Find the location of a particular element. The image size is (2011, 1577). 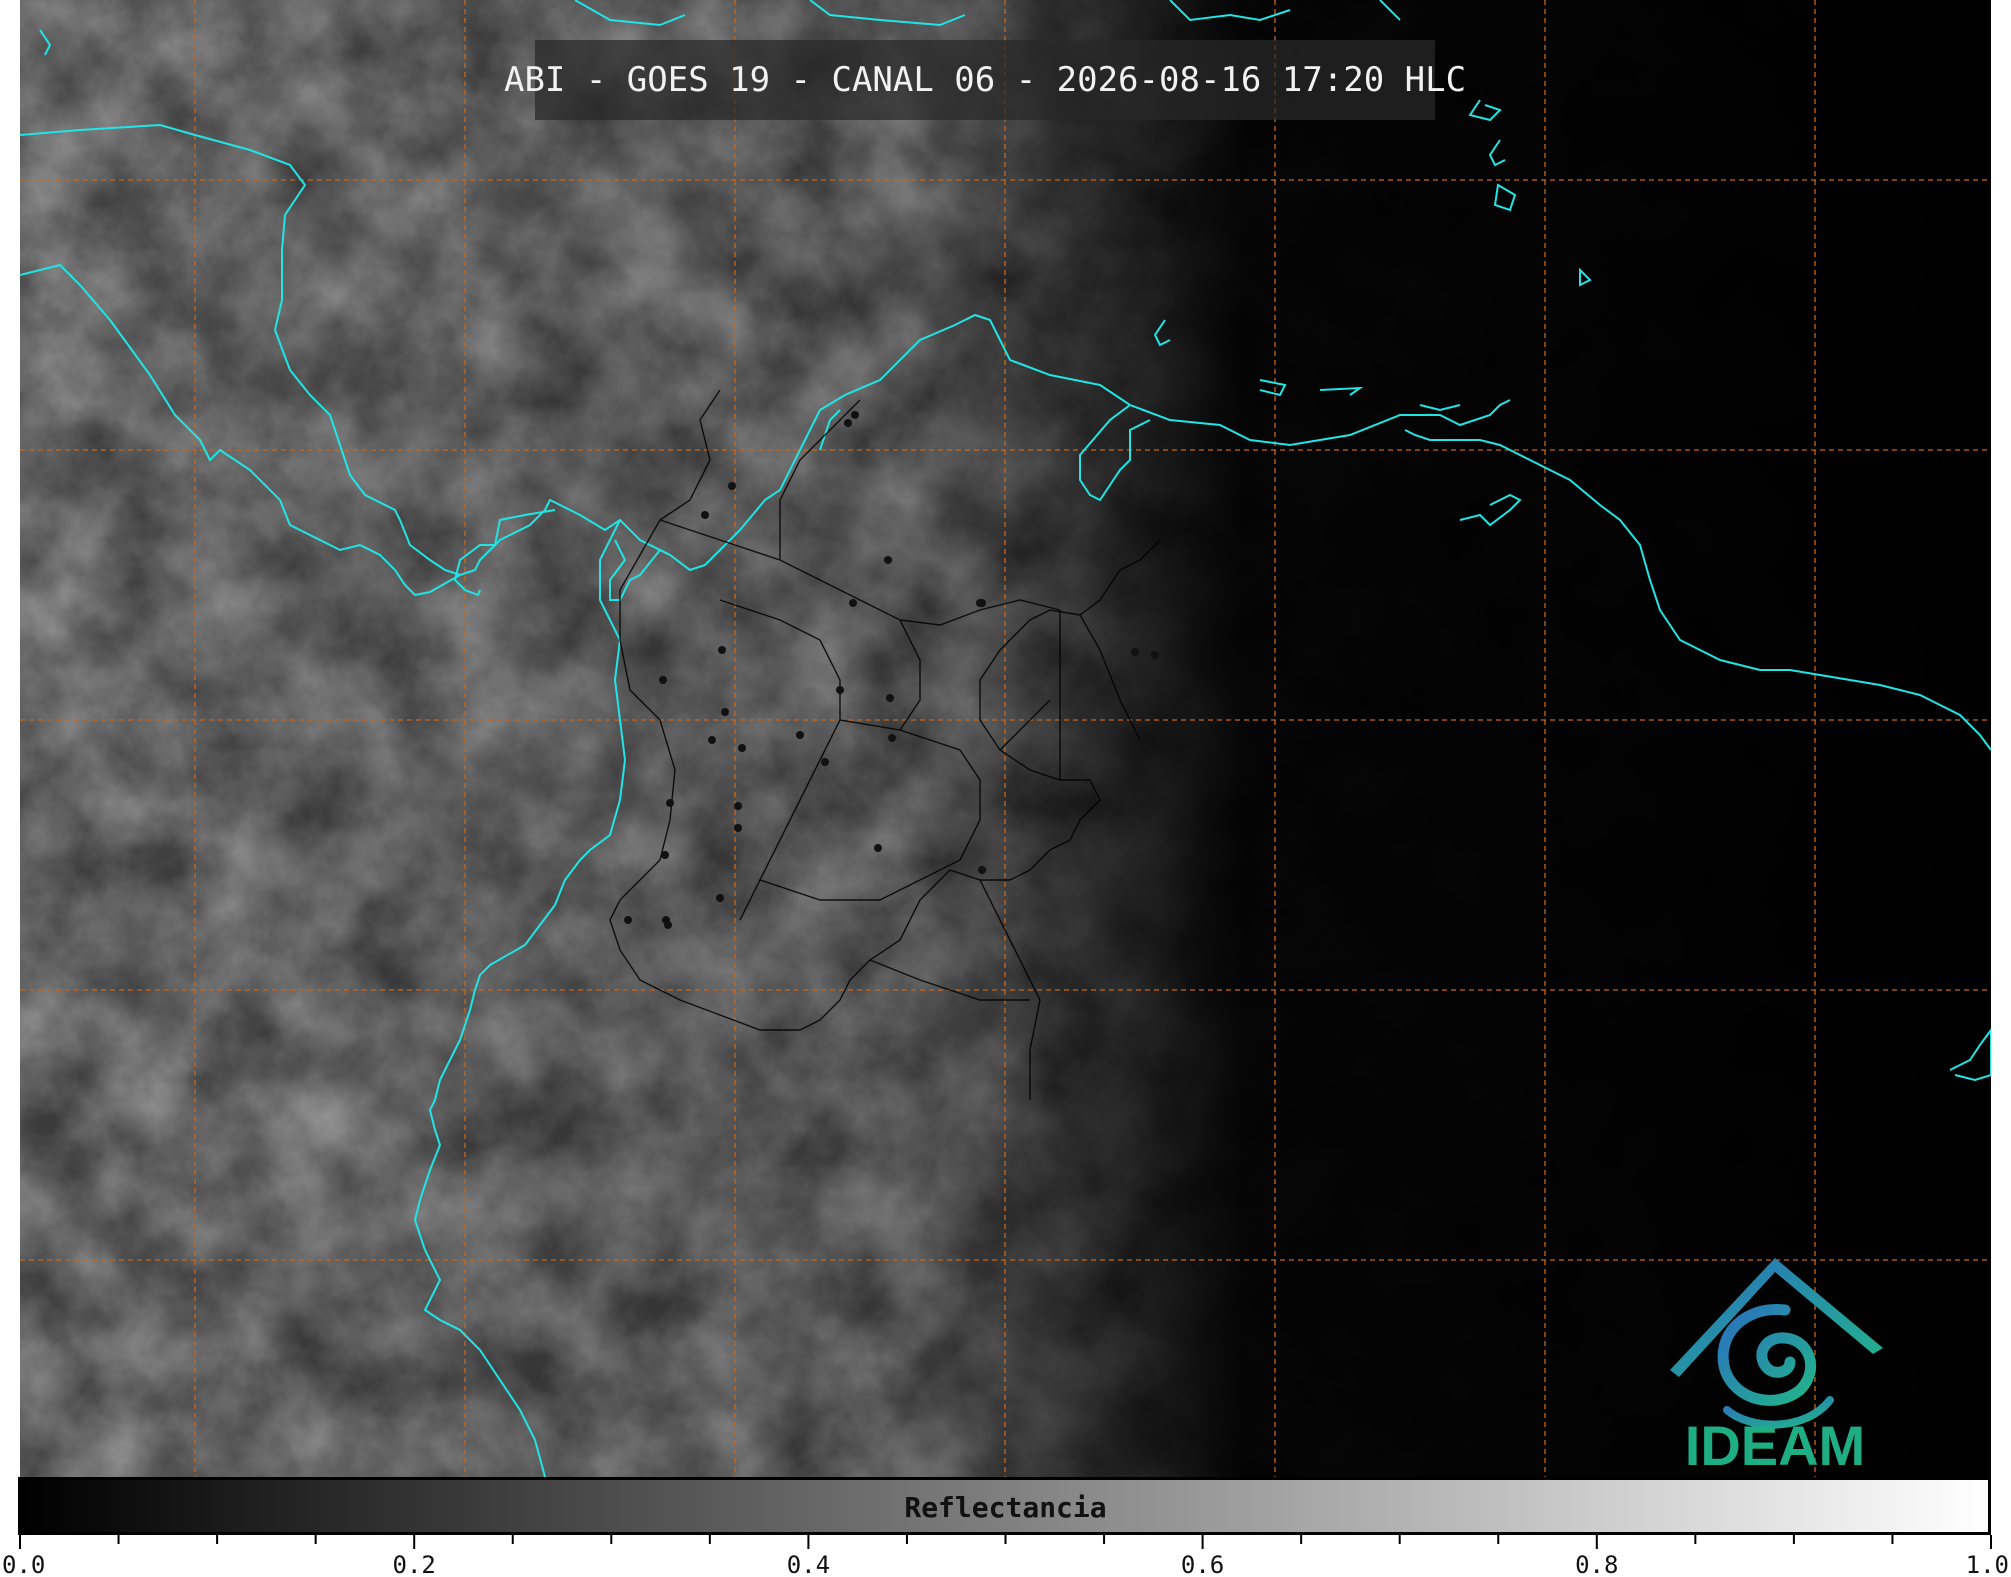

colorbar-label: Reflectancia is located at coordinates (1005, 1507).